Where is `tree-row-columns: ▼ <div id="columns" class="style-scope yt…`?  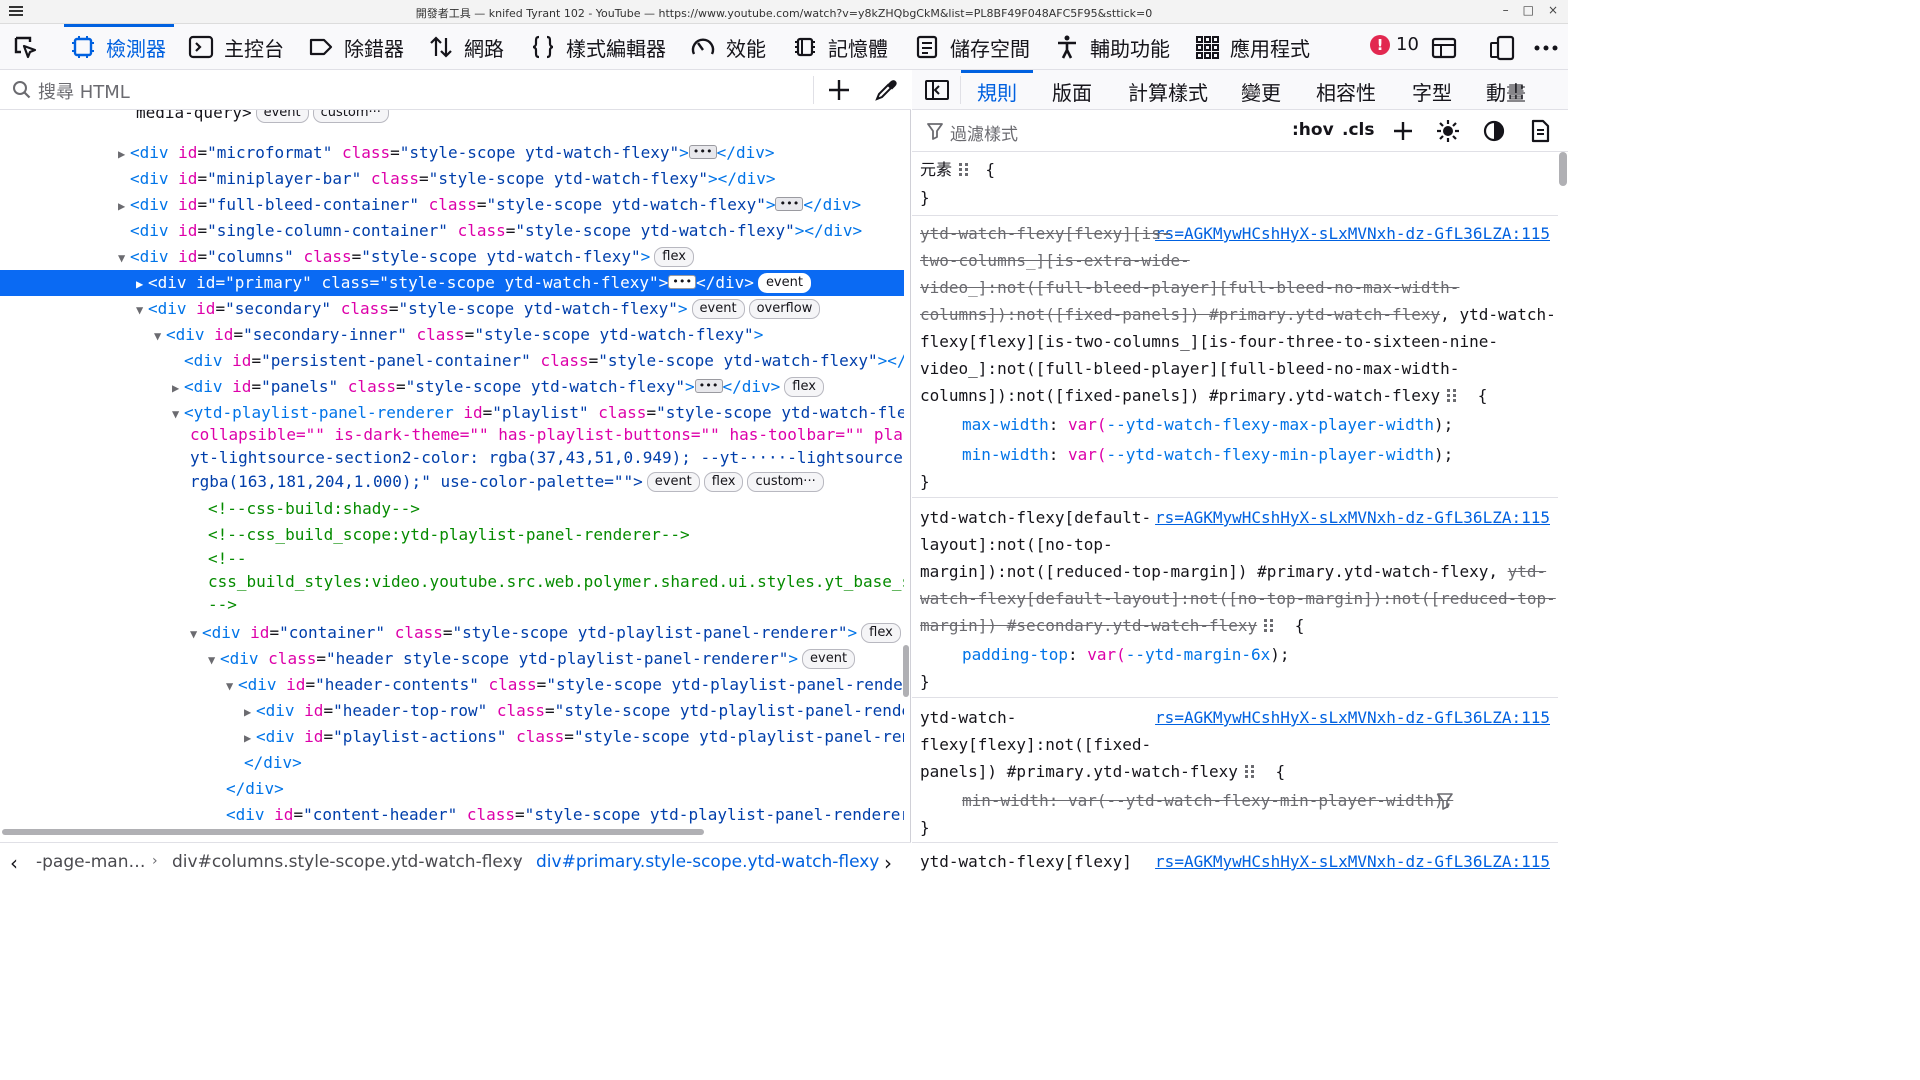 tree-row-columns: ▼ <div id="columns" class="style-scope yt… is located at coordinates (511, 257).